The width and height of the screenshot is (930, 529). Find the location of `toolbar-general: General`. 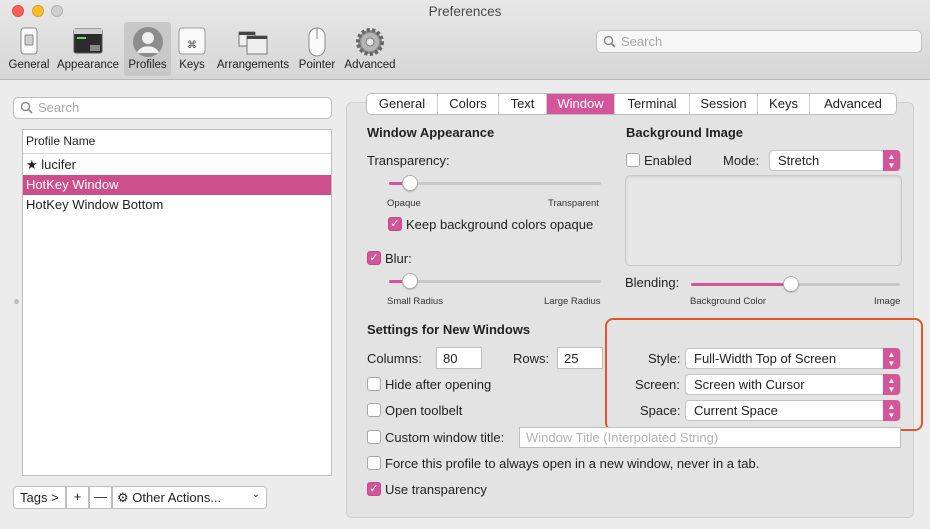

toolbar-general: General is located at coordinates (29, 49).